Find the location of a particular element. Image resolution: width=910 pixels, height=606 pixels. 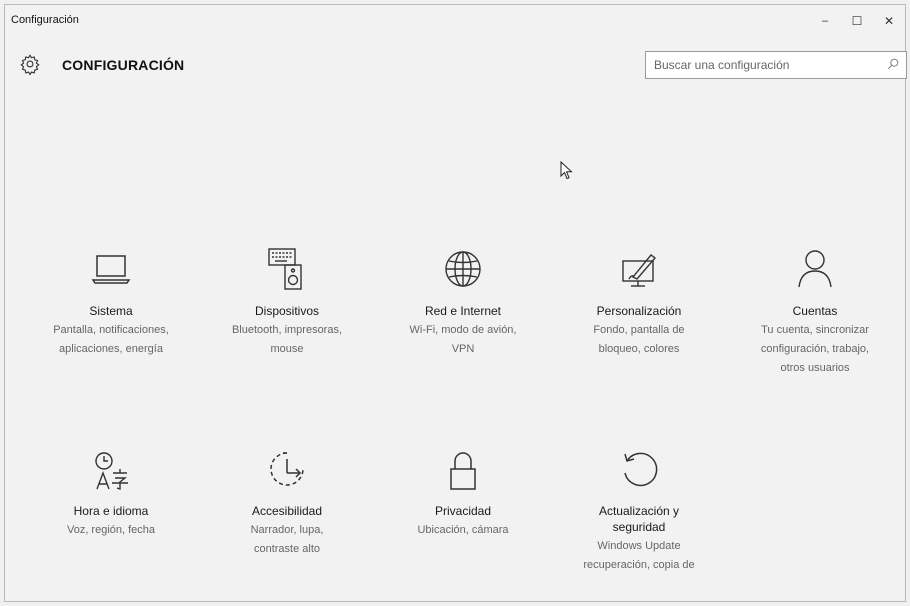

search-box is located at coordinates (776, 65).